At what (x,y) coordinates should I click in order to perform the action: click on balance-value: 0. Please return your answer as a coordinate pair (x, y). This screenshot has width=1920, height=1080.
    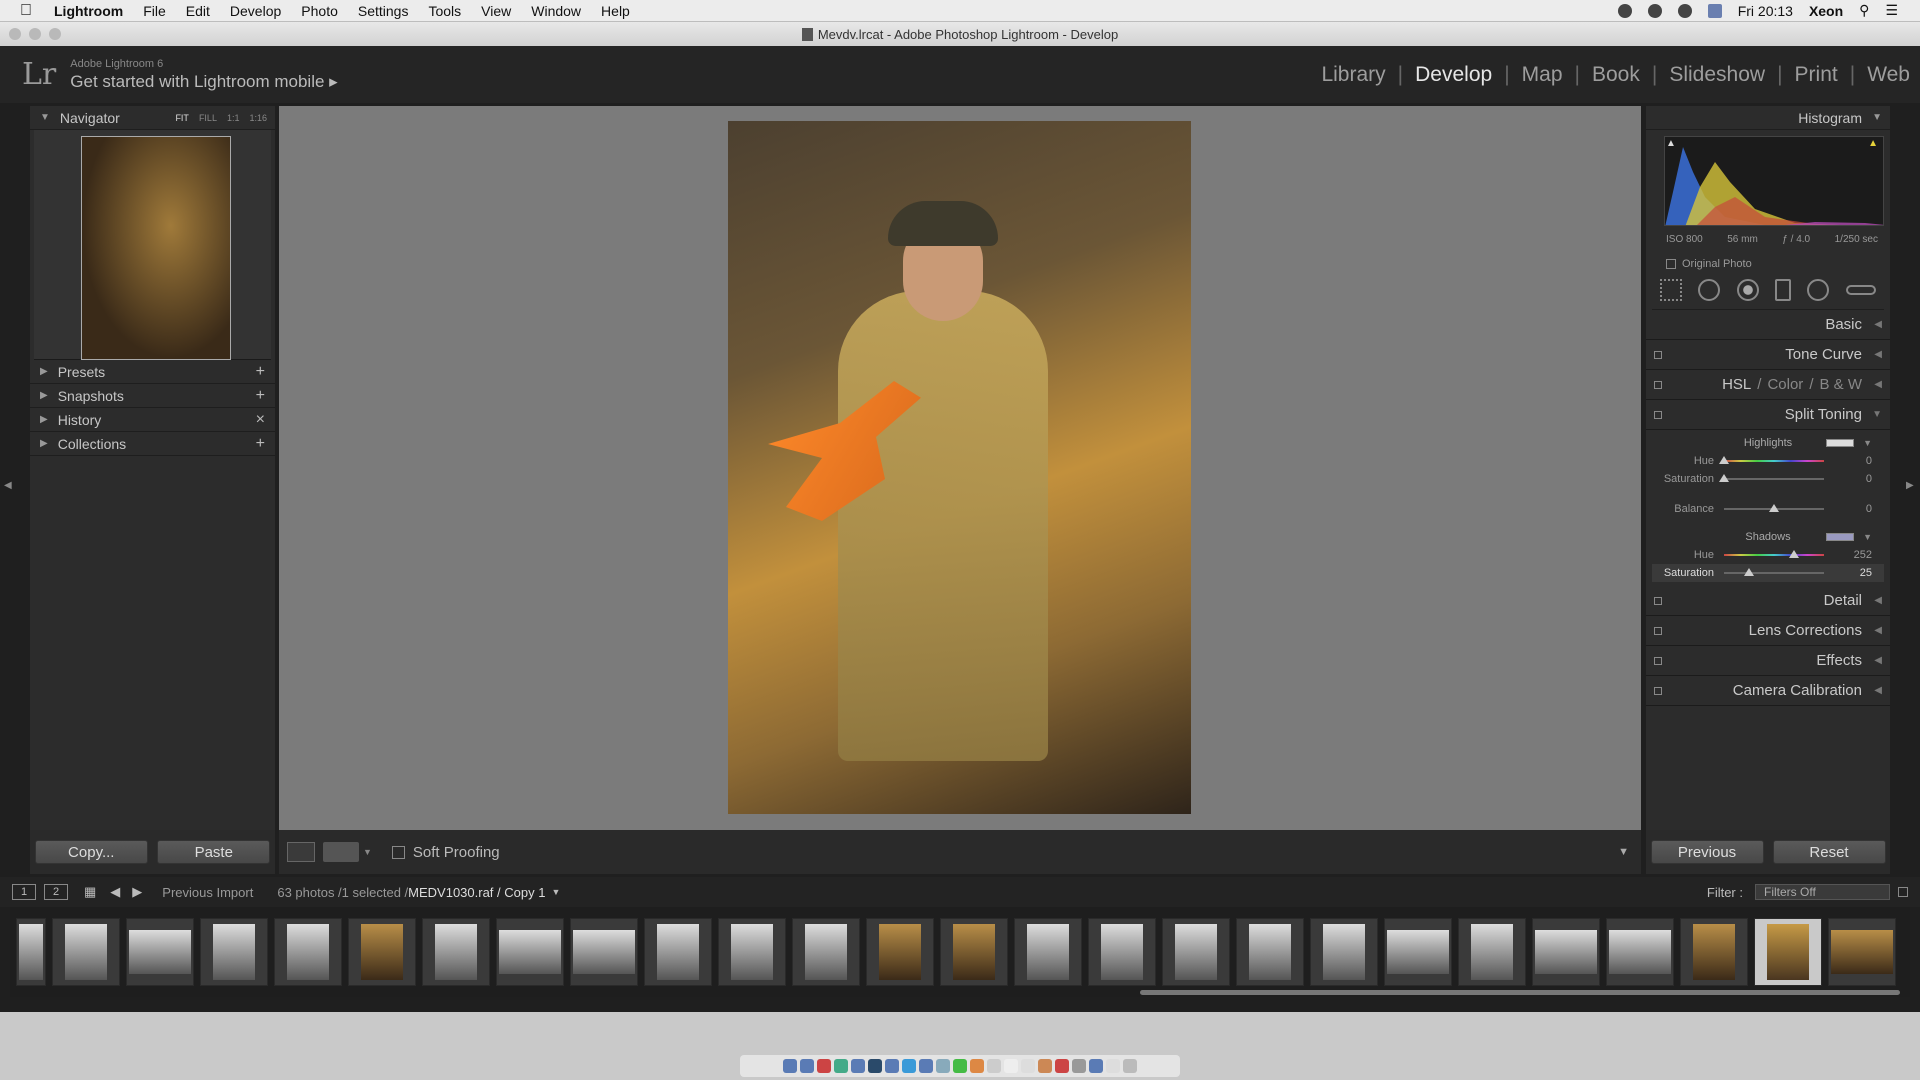
    Looking at the image, I should click on (1869, 509).